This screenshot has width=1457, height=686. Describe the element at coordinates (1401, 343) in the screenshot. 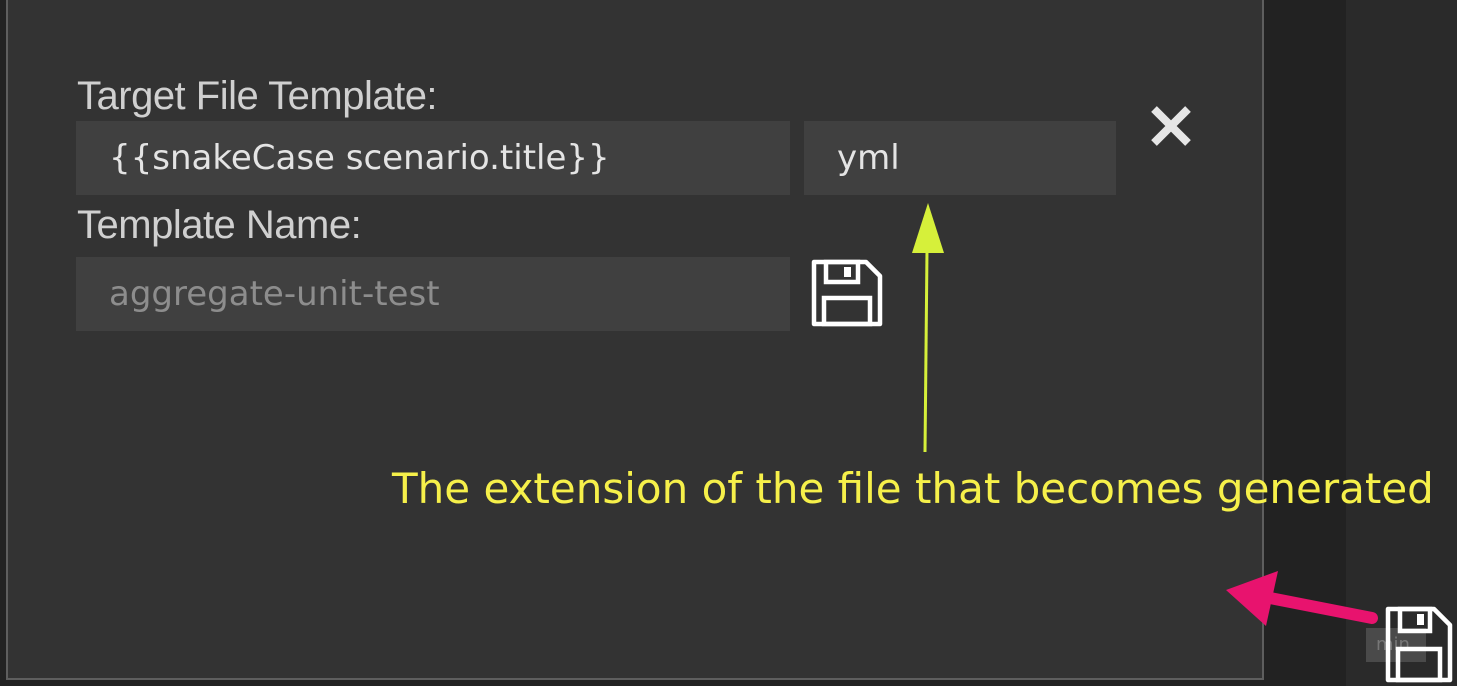

I see `background-strip` at that location.